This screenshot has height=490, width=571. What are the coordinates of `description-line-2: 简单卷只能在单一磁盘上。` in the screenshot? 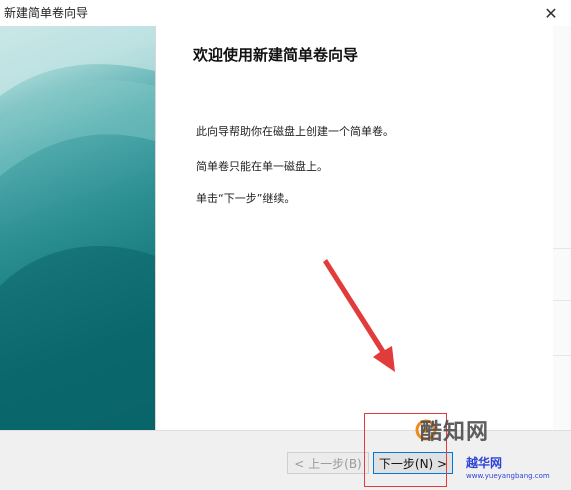 It's located at (262, 166).